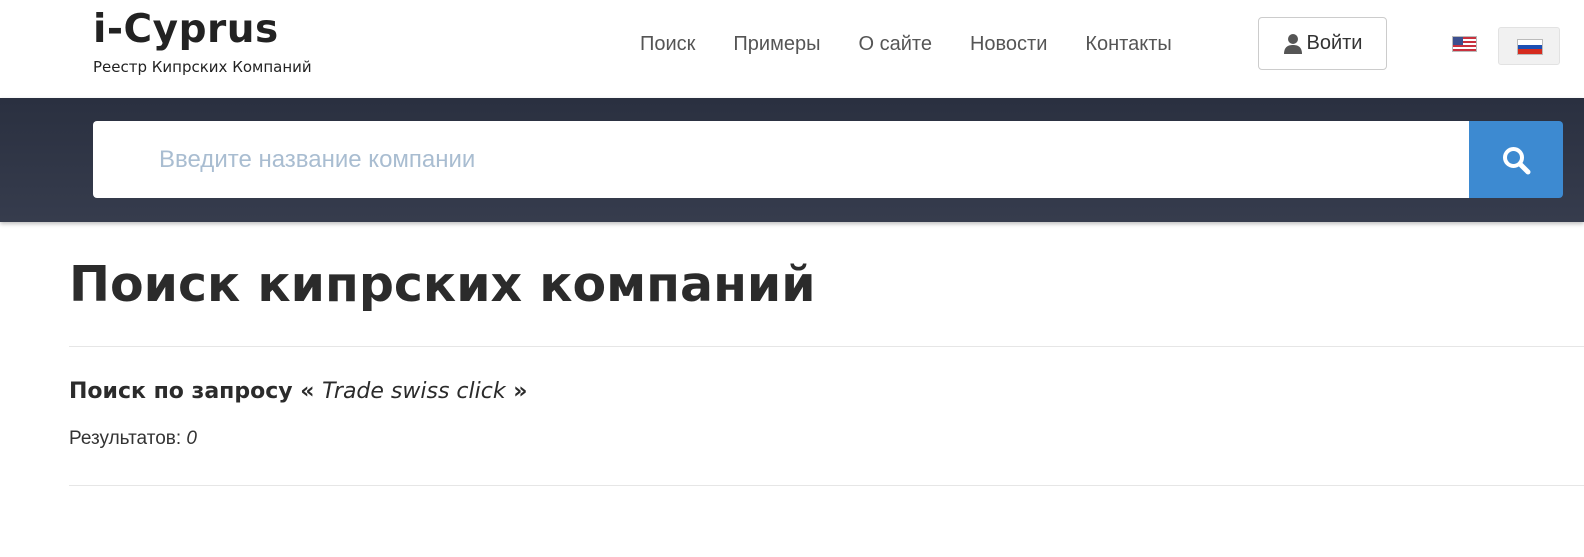 The height and width of the screenshot is (557, 1584). What do you see at coordinates (894, 44) in the screenshot?
I see `nav-item-about: О сайте` at bounding box center [894, 44].